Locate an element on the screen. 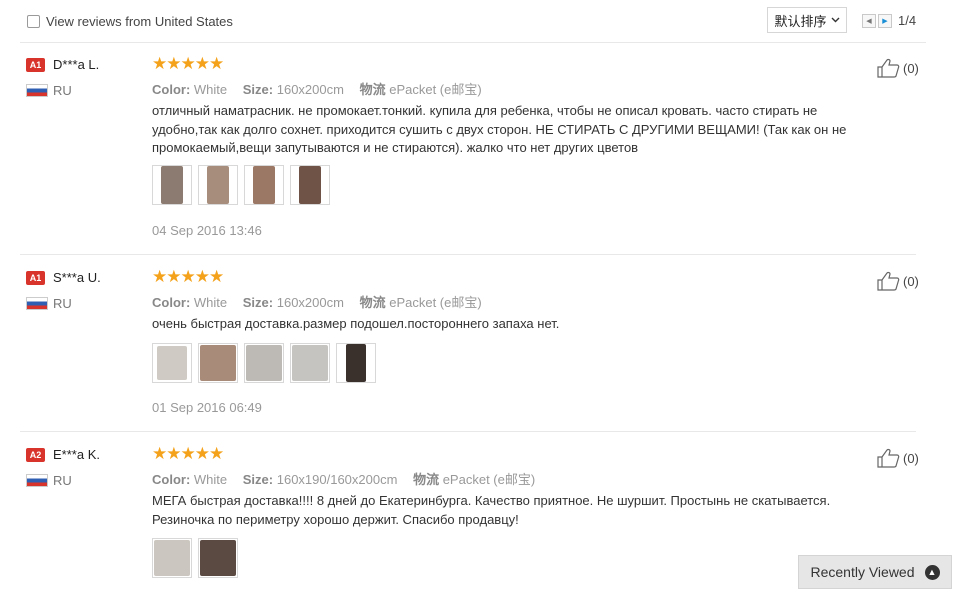 The height and width of the screenshot is (589, 954). sort-selected: 默认排序 is located at coordinates (800, 21).